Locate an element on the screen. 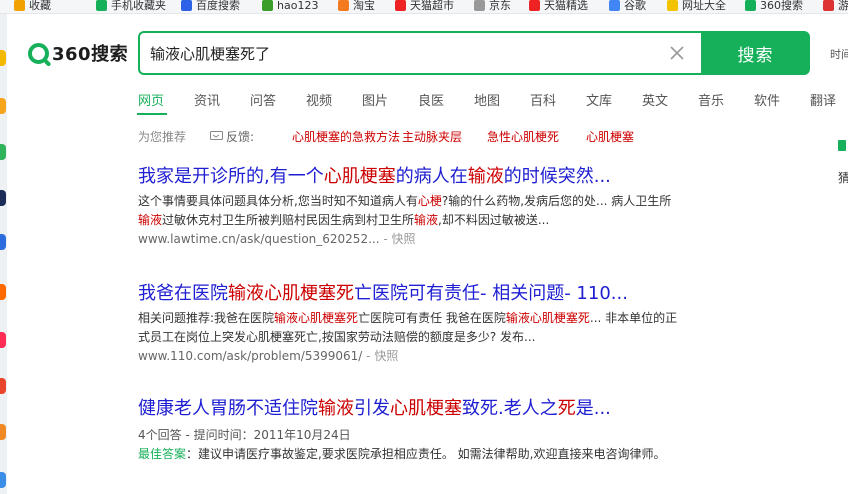  bookmark-label: 收藏 is located at coordinates (40, 6).